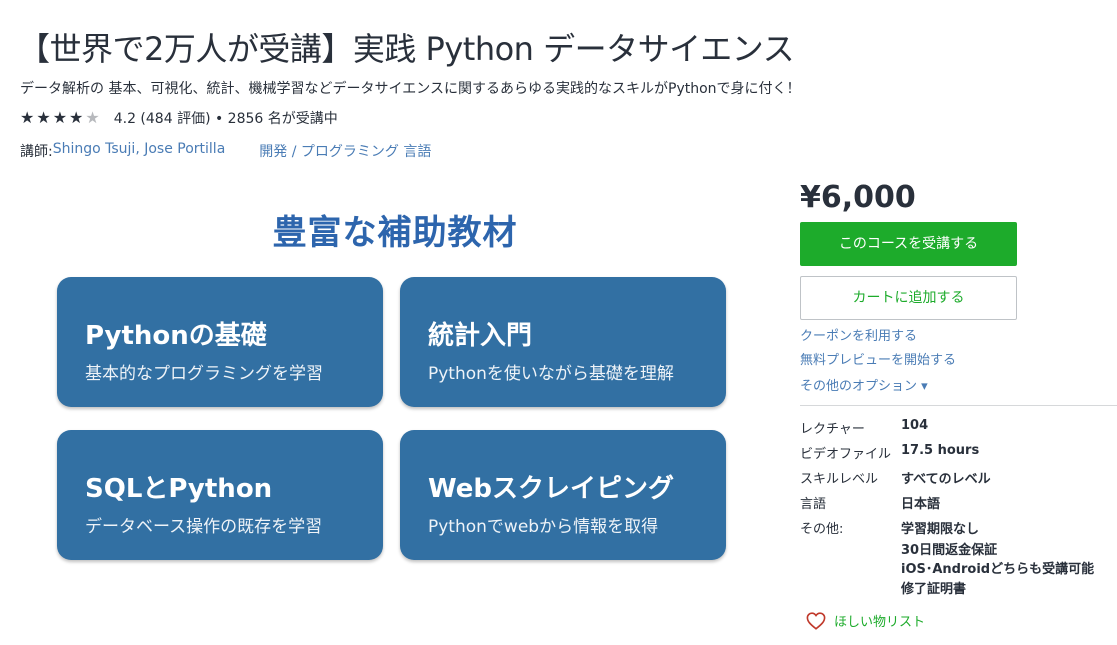 Image resolution: width=1117 pixels, height=645 pixels. I want to click on promo-card-subtitle: Pythonを使いながら基礎を理解, so click(551, 374).